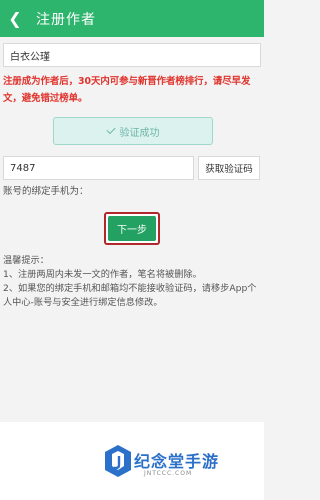  I want to click on next-button-highlight: 下一步, so click(132, 228).